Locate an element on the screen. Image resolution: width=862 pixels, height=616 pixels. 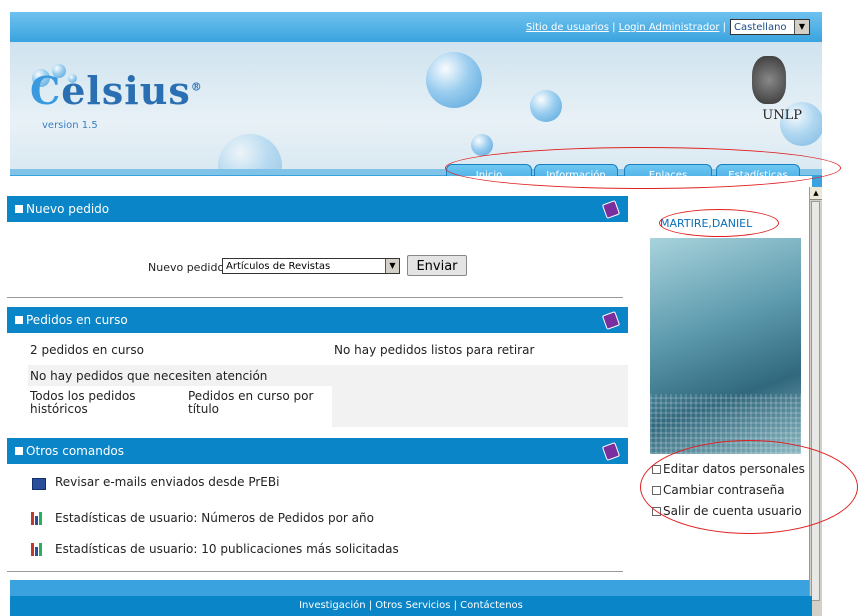
orders-title: Pedidos en curso is located at coordinates (77, 320).